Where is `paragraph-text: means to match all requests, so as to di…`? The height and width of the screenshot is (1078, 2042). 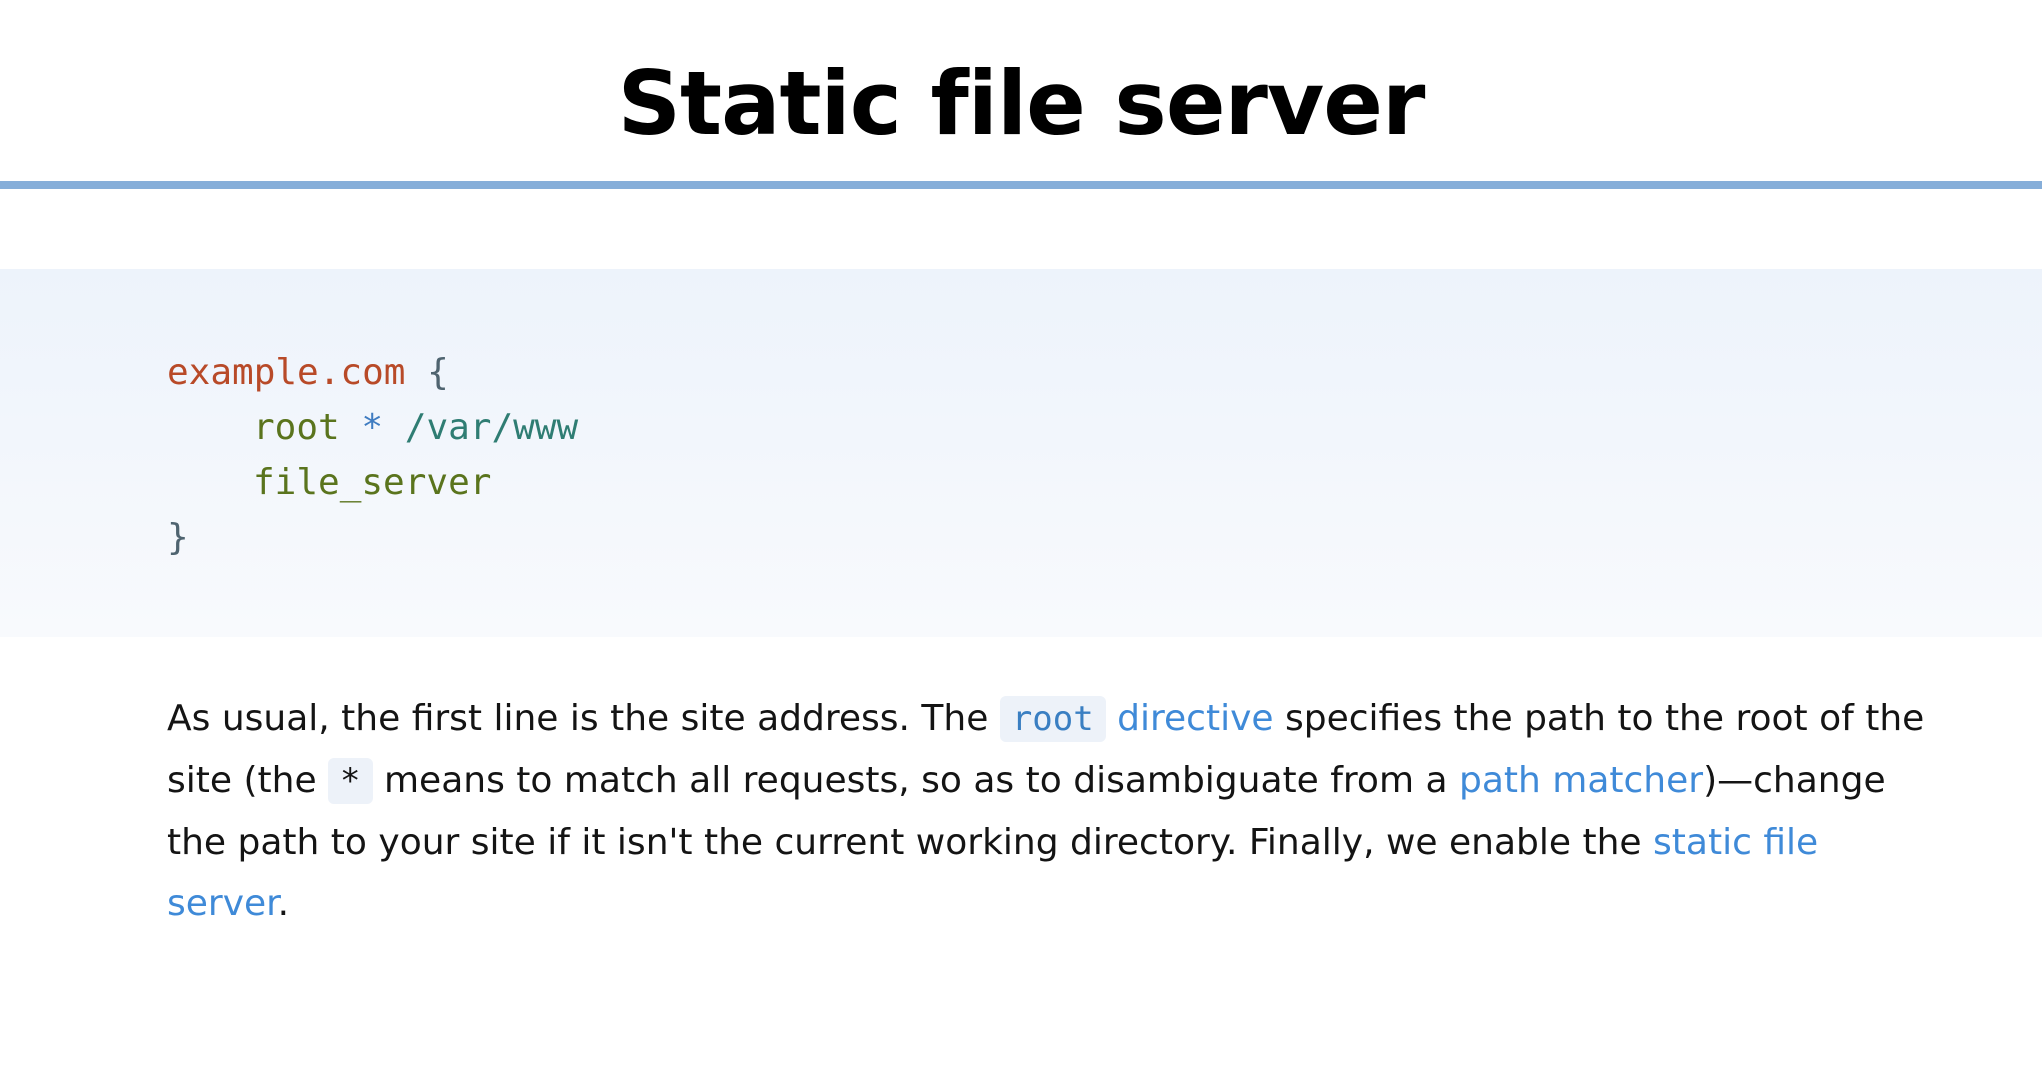 paragraph-text: means to match all requests, so as to di… is located at coordinates (915, 780).